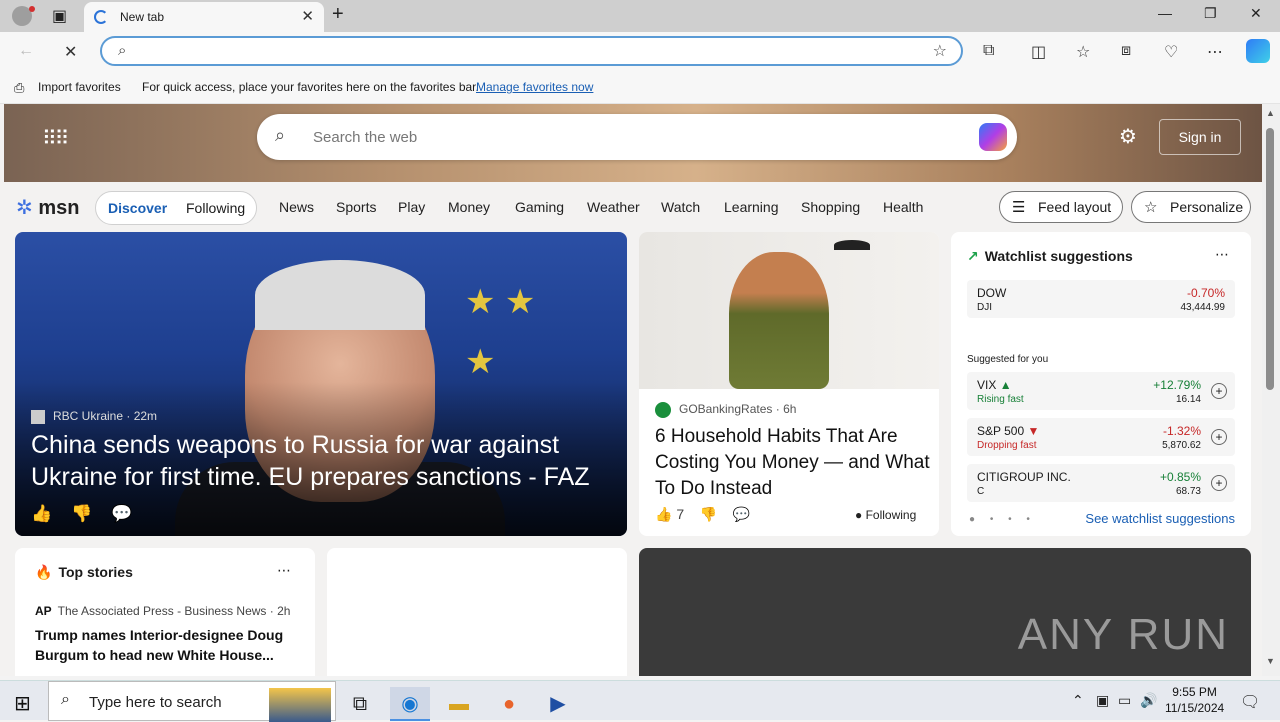  What do you see at coordinates (534, 87) in the screenshot?
I see `manage-favorites-link: Manage favorites now` at bounding box center [534, 87].